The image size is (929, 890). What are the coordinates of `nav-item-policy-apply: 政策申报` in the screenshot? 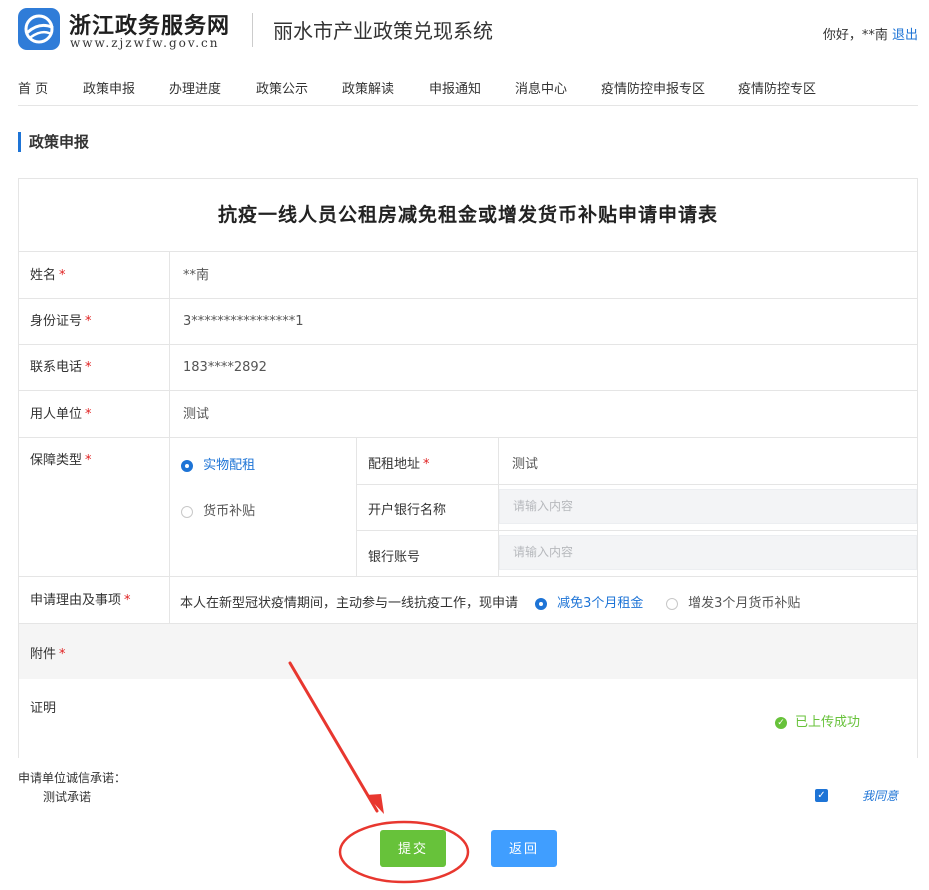 It's located at (109, 87).